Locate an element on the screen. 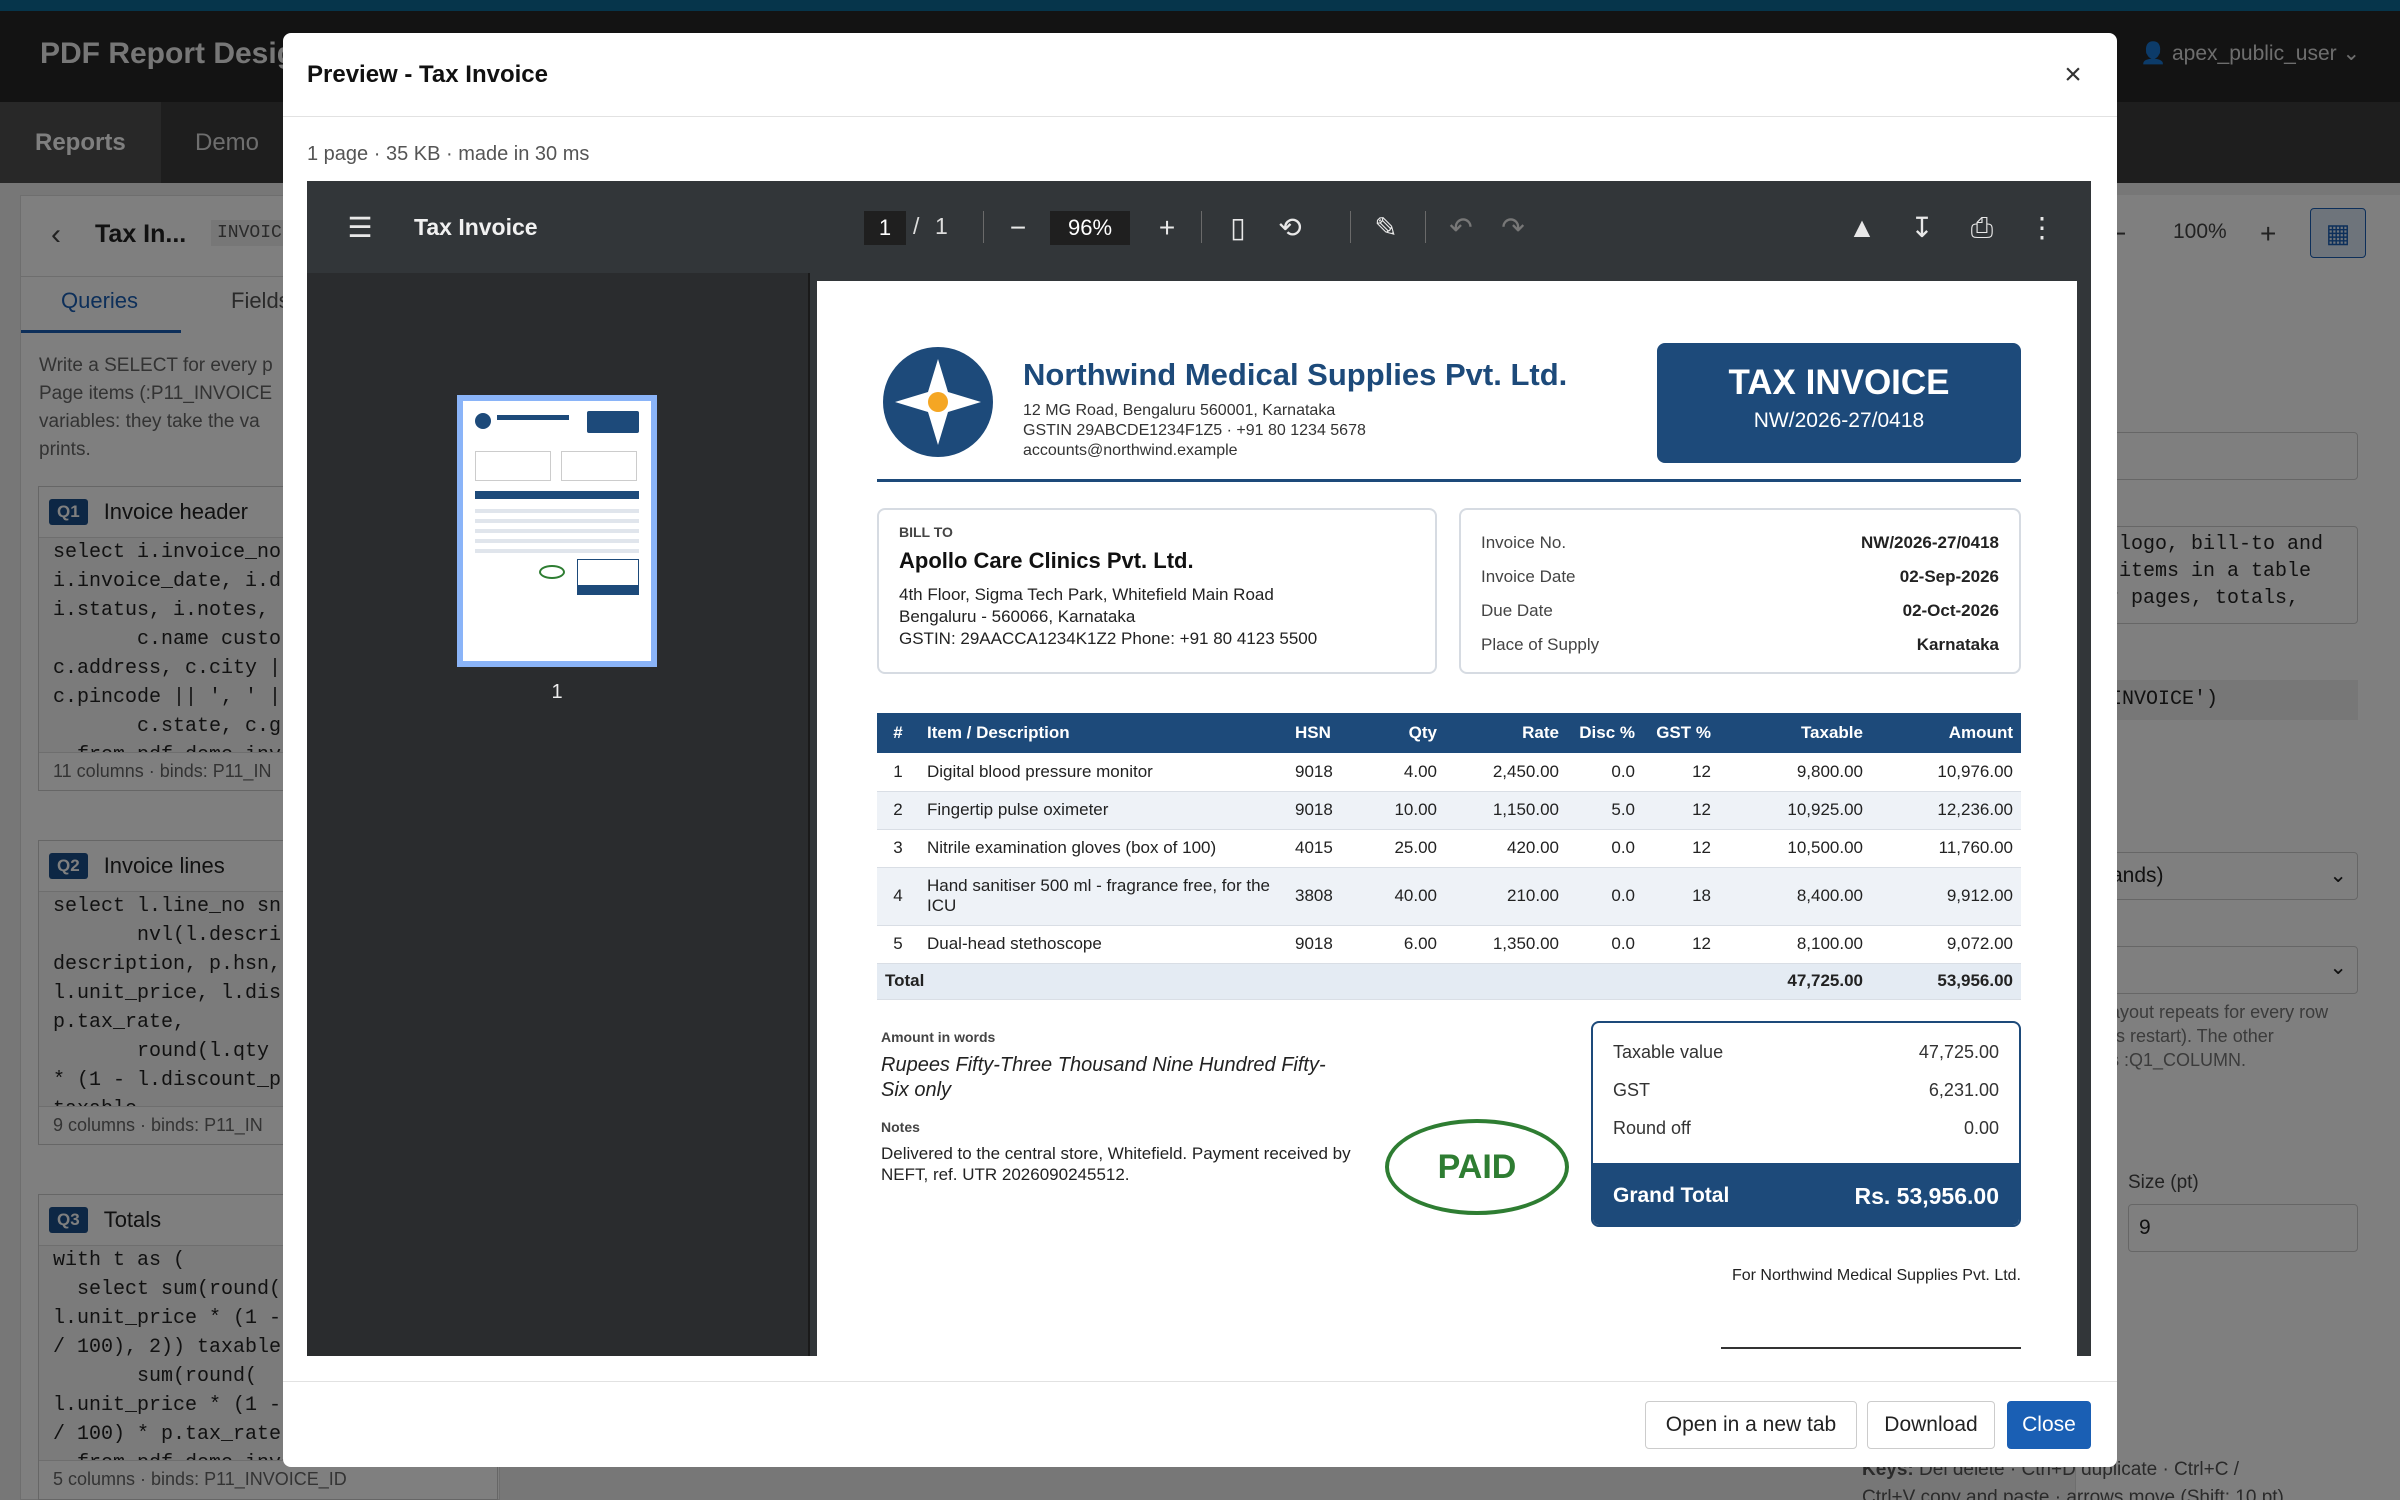 This screenshot has height=1500, width=2400. open-new-tab-button: Open in a new tab is located at coordinates (1751, 1425).